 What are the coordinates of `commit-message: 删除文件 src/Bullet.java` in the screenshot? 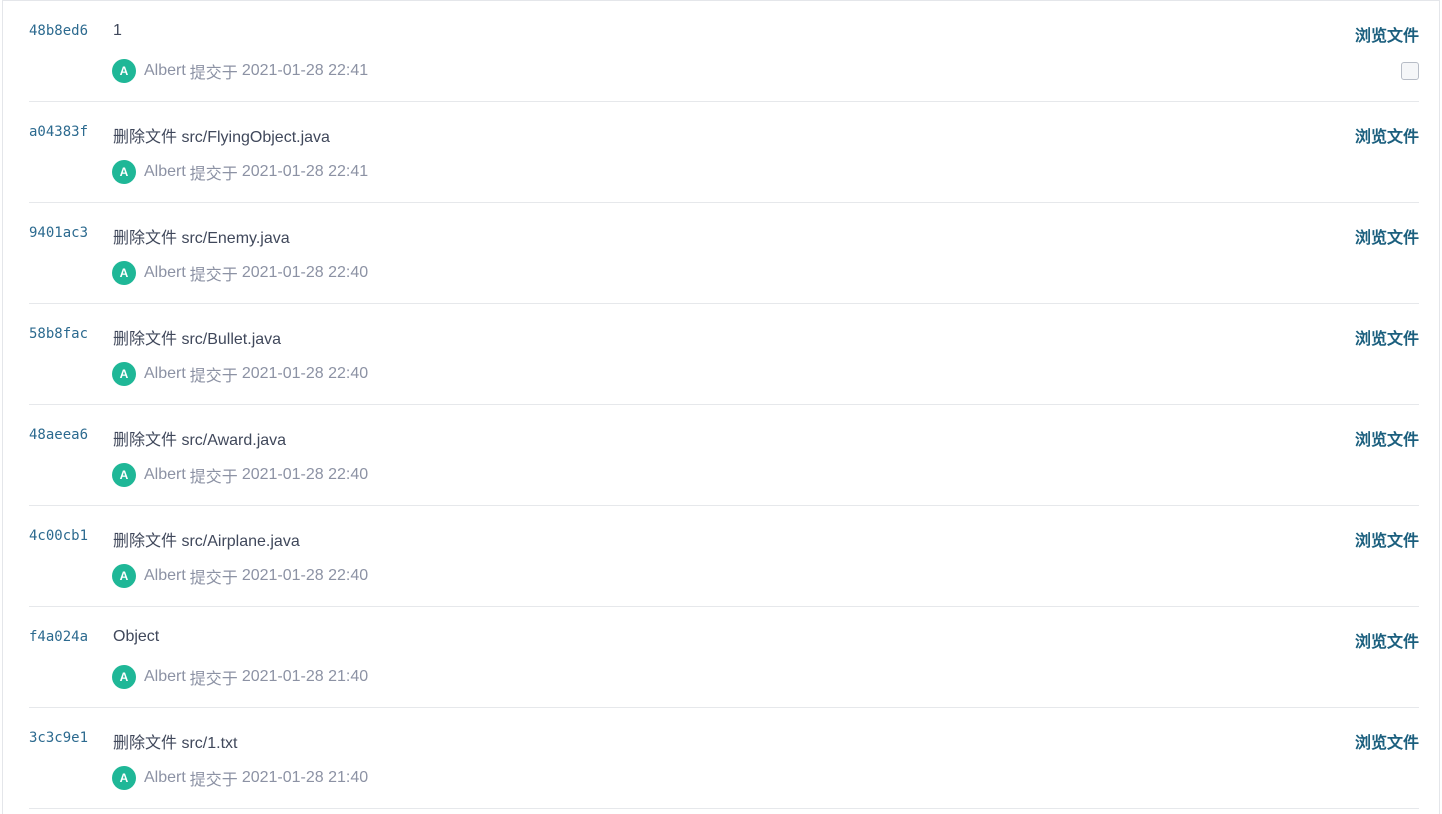 It's located at (197, 337).